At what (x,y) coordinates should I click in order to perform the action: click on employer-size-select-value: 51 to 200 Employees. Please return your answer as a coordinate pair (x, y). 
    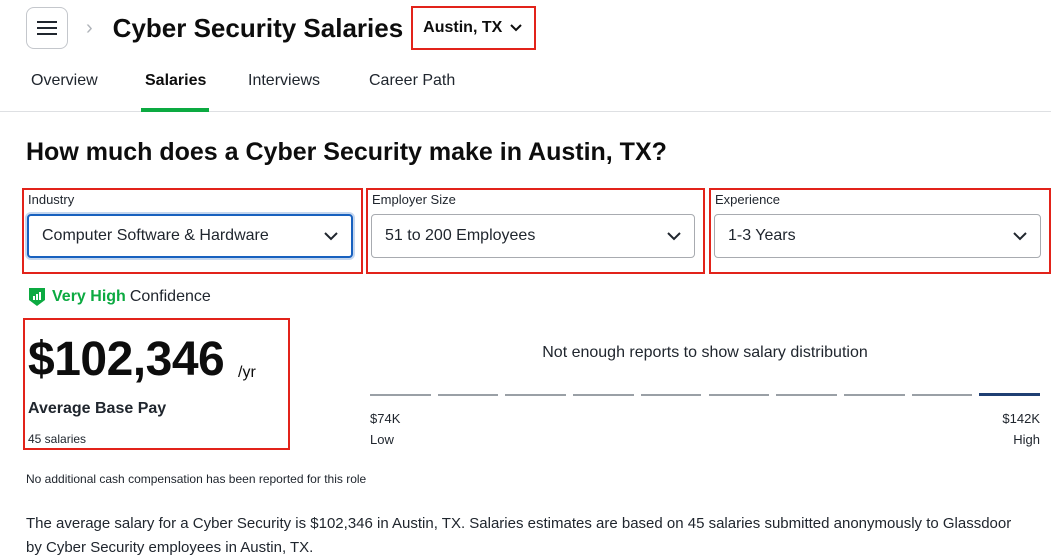
    Looking at the image, I should click on (460, 235).